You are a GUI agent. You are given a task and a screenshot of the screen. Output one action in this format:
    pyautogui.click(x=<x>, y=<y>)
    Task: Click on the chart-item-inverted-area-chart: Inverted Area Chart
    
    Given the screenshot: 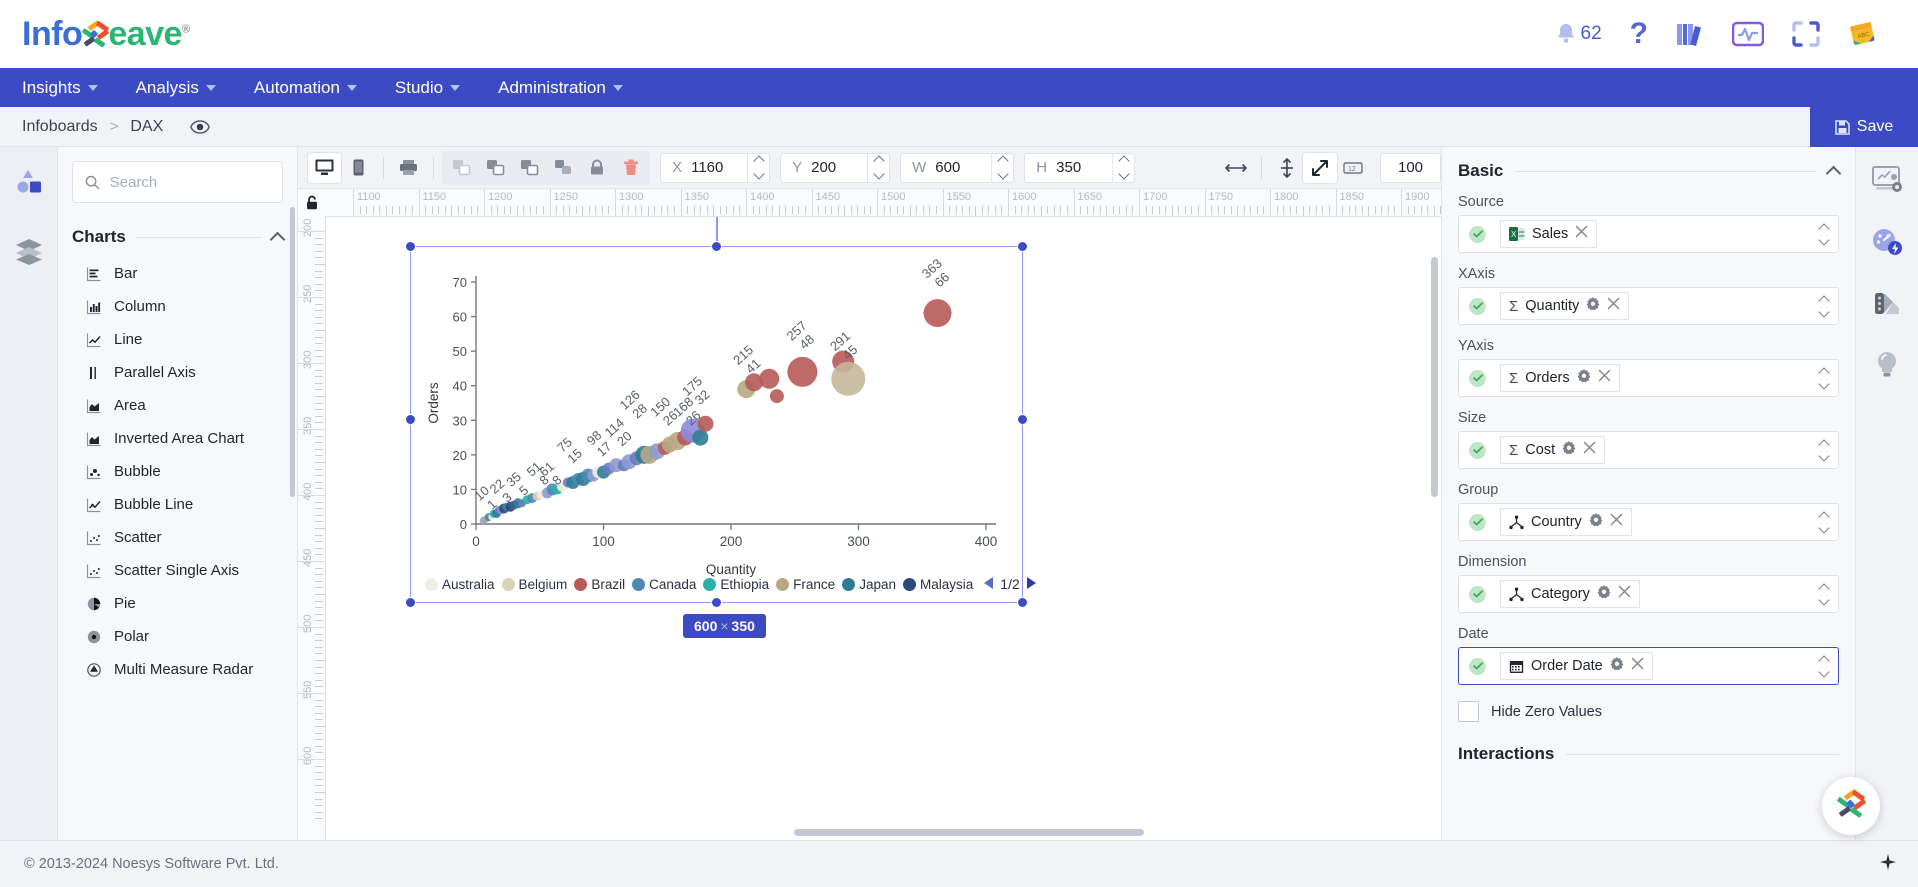 What is the action you would take?
    pyautogui.click(x=177, y=438)
    